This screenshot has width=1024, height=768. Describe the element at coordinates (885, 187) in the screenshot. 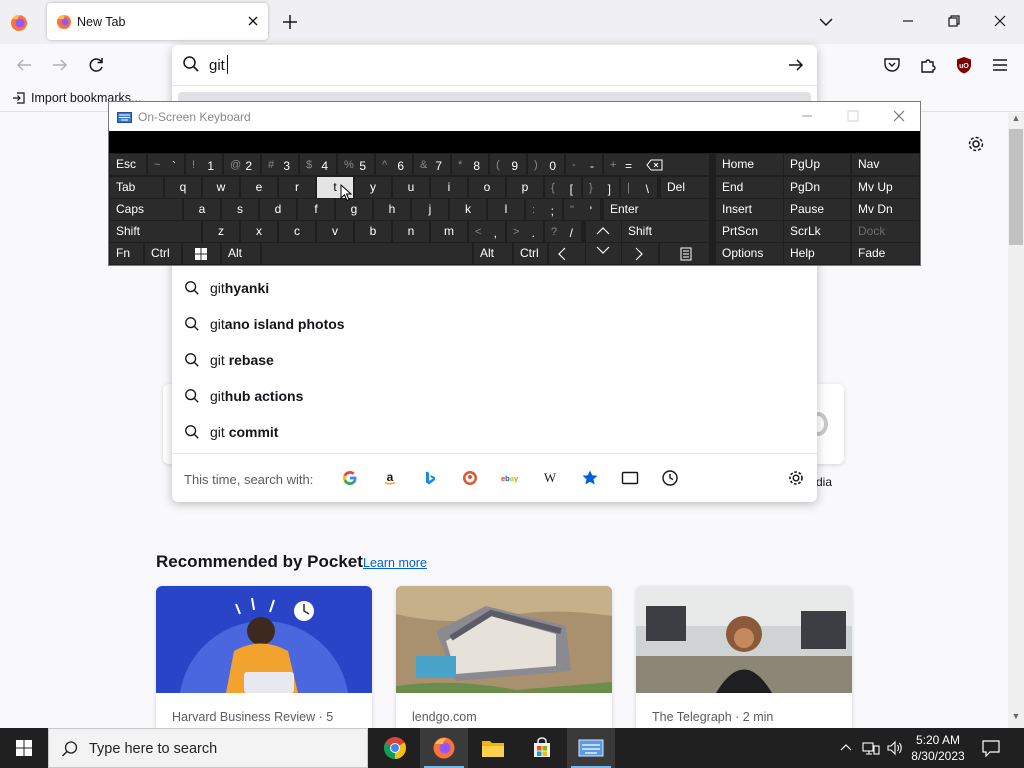

I see `key-mvup: Mv Up` at that location.